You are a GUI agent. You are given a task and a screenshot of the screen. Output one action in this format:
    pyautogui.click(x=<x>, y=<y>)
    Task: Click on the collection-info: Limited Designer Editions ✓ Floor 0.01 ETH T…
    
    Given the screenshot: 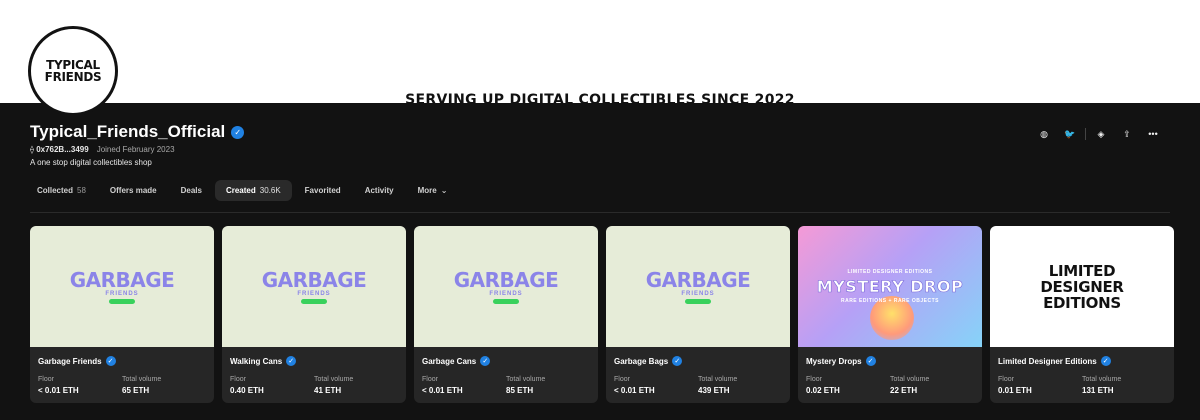 What is the action you would take?
    pyautogui.click(x=1082, y=371)
    